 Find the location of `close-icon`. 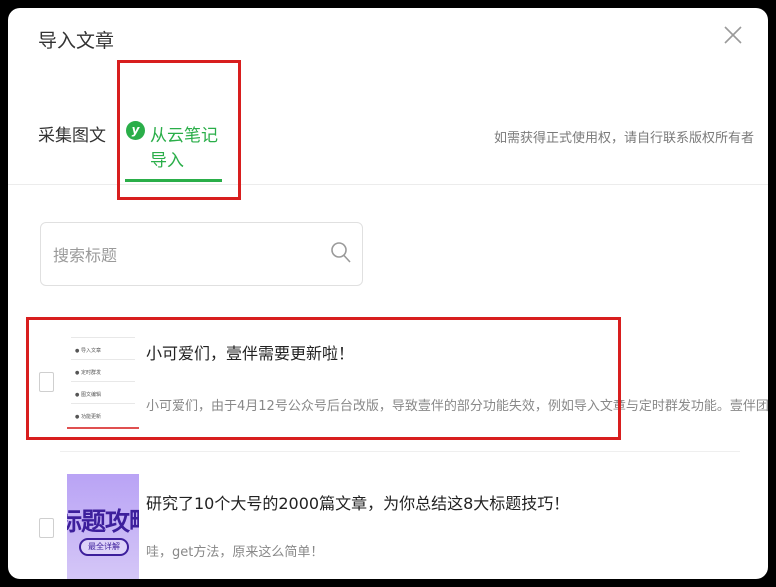

close-icon is located at coordinates (733, 35).